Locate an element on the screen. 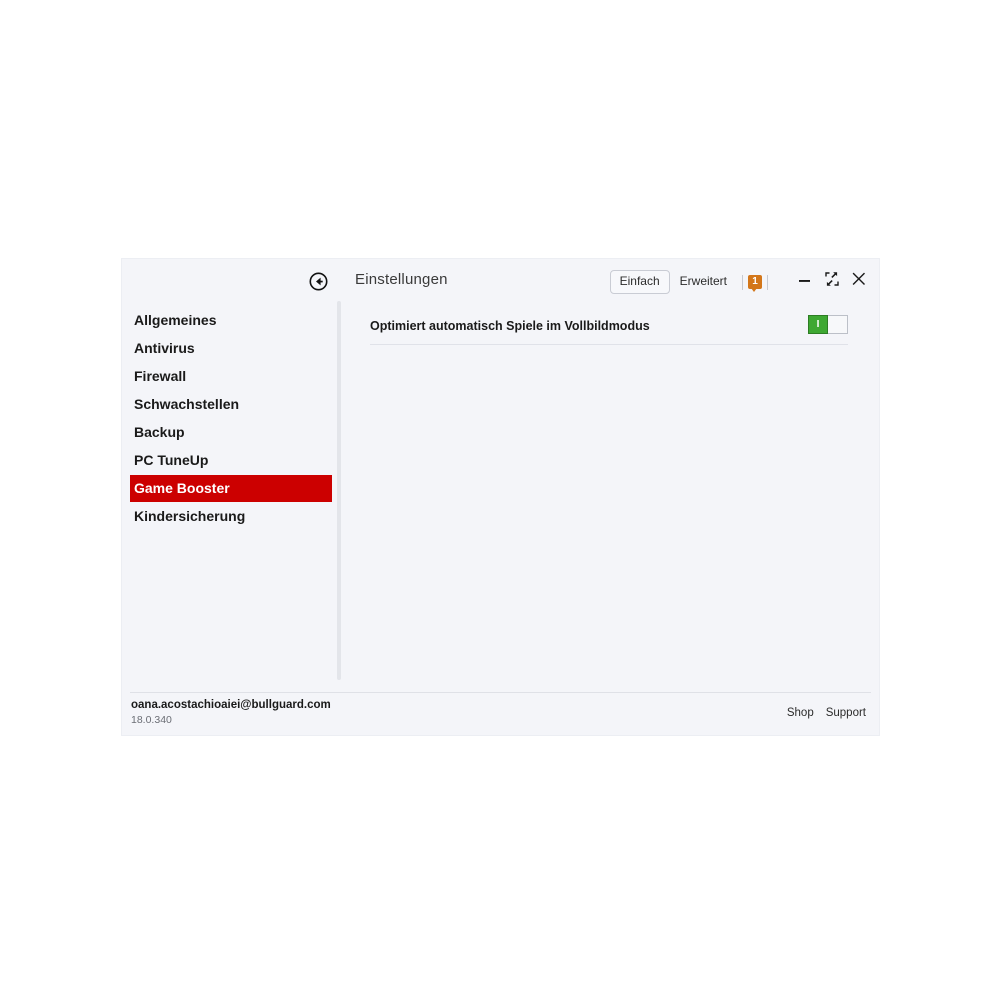 The height and width of the screenshot is (1000, 1000). sidebar-item-allgemeines: Allgemeines is located at coordinates (231, 320).